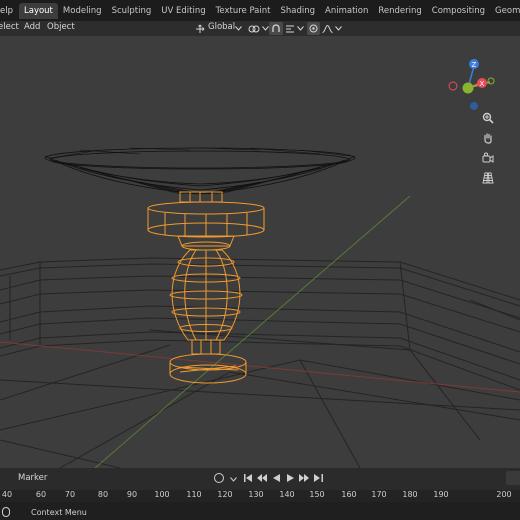 The width and height of the screenshot is (520, 520). What do you see at coordinates (260, 511) in the screenshot?
I see `status-bar: Context Menu` at bounding box center [260, 511].